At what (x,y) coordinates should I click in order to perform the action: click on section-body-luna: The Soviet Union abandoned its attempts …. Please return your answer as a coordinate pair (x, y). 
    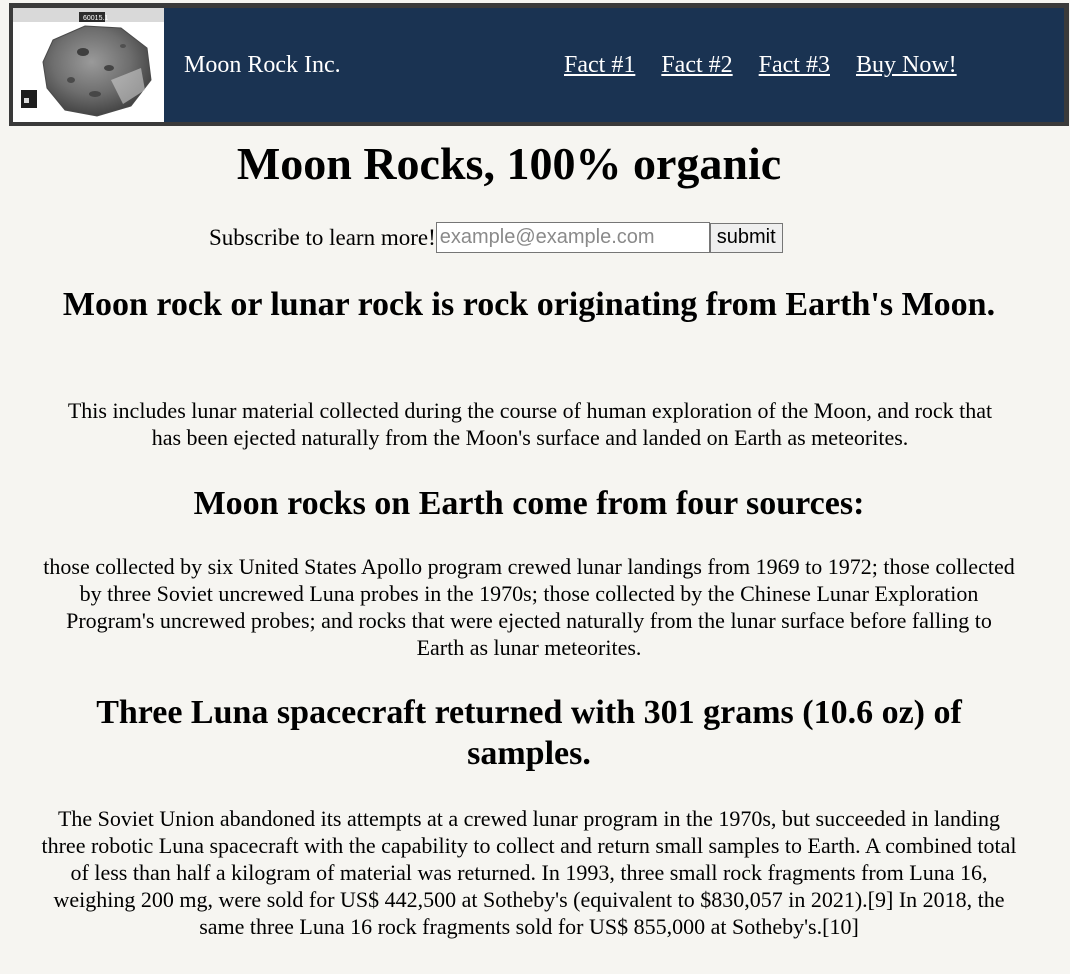
    Looking at the image, I should click on (529, 872).